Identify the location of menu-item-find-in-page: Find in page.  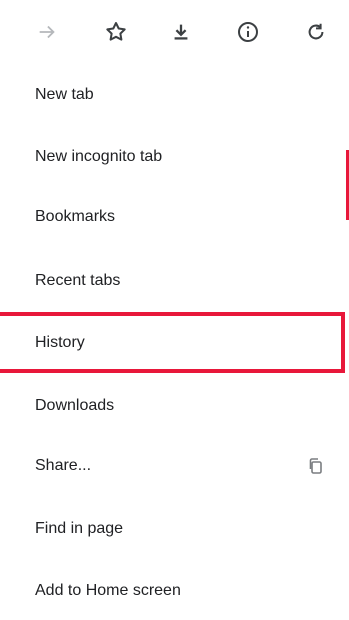
(174, 529).